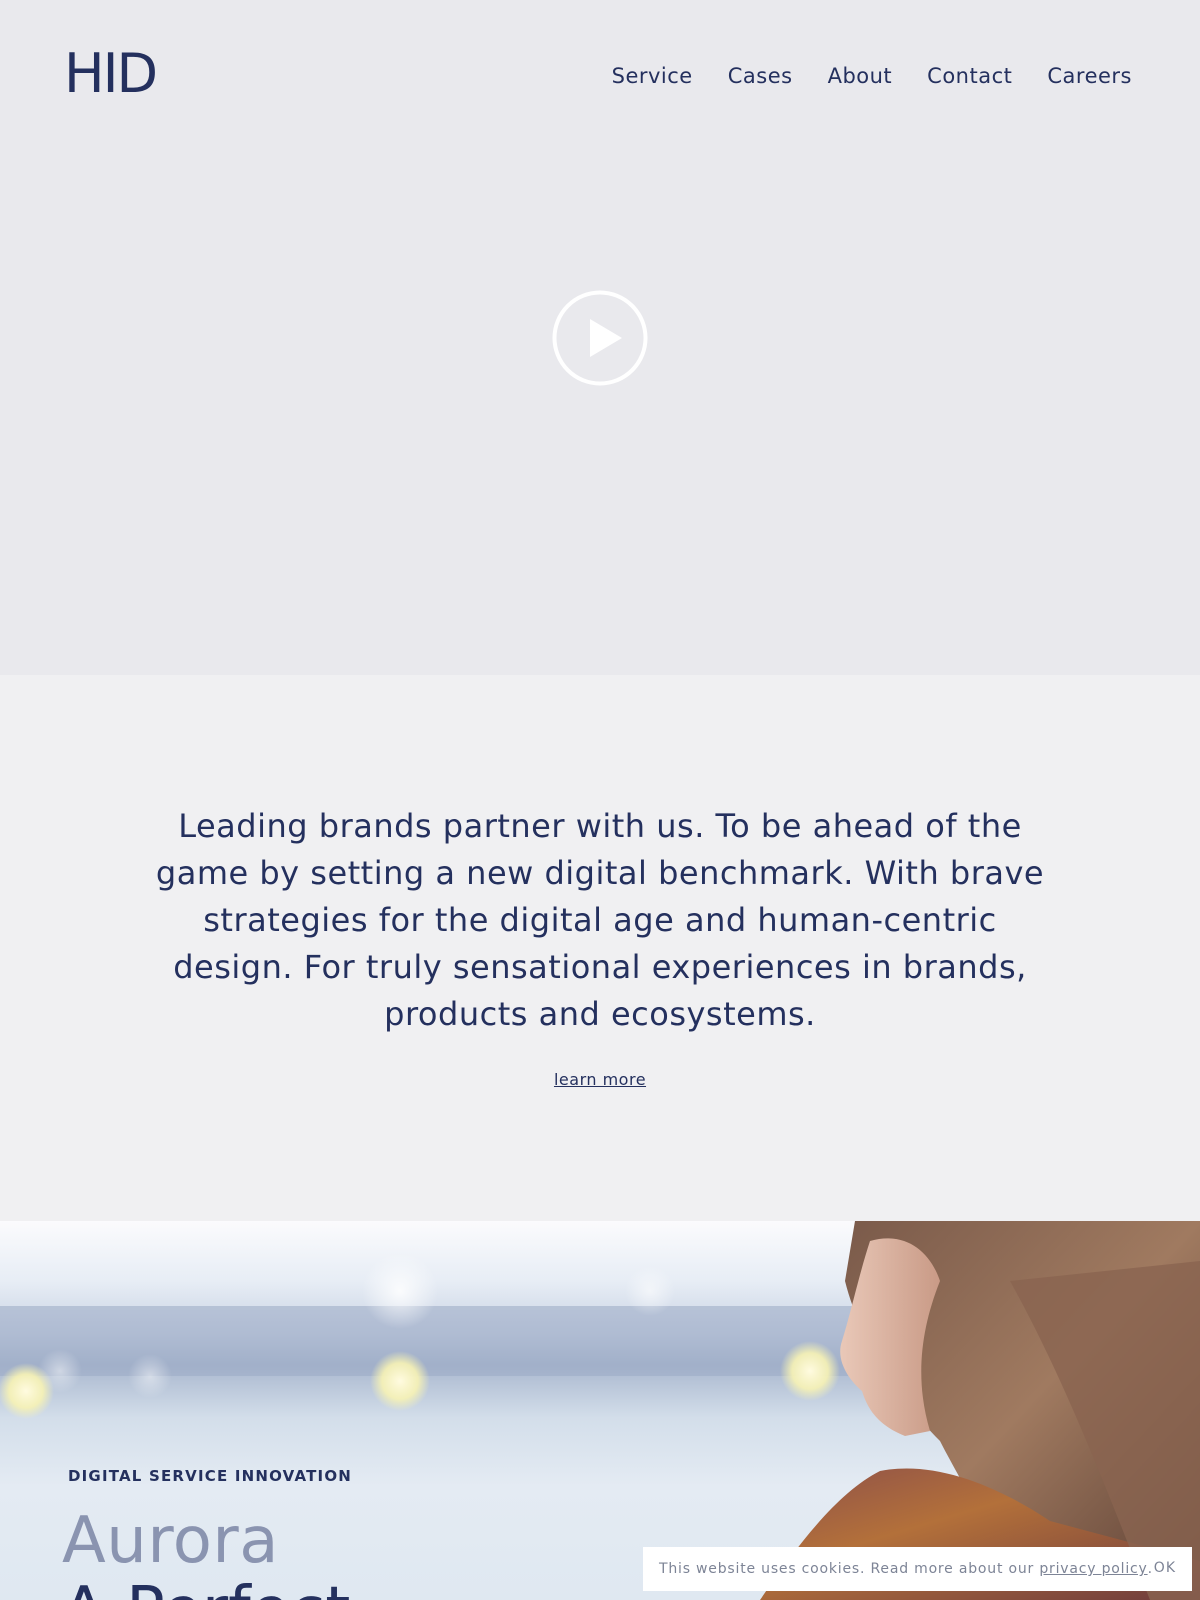  I want to click on main-nav: Service Cases About Contact Careers, so click(872, 76).